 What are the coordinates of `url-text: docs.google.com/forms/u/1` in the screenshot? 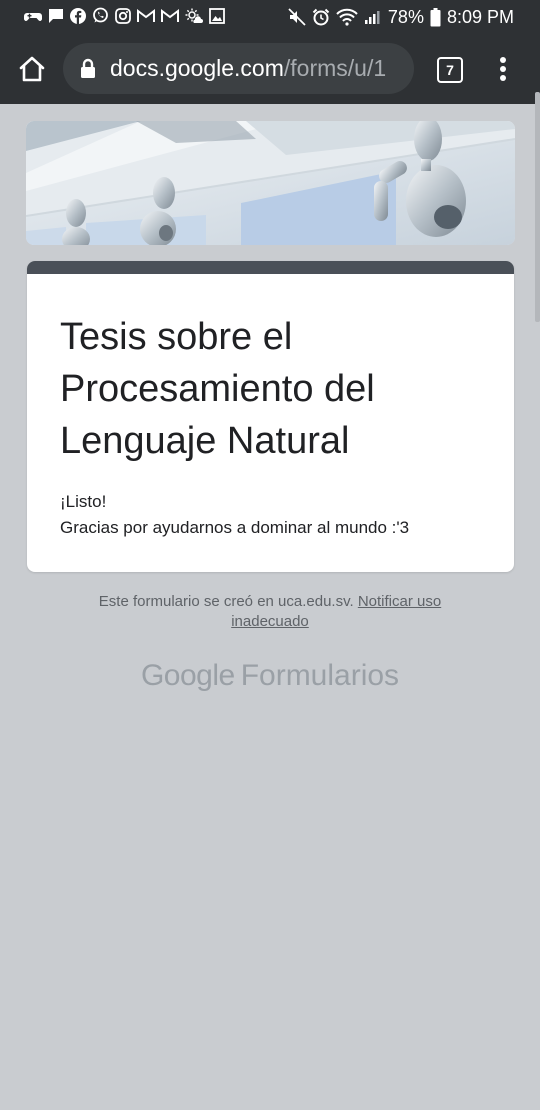 It's located at (248, 68).